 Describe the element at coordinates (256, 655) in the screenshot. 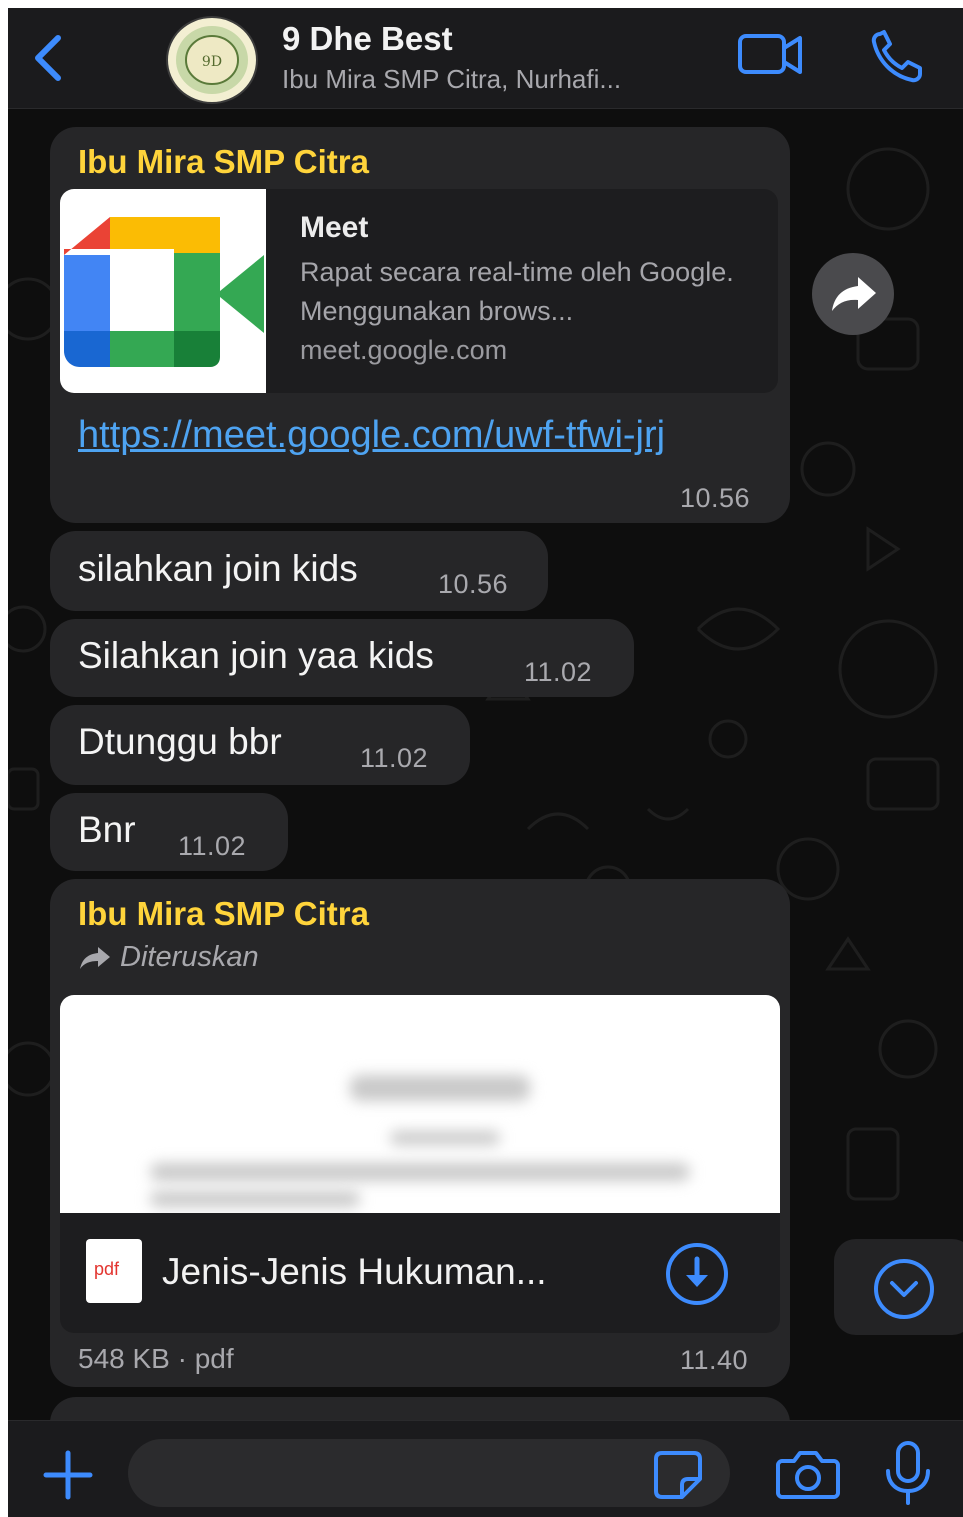

I see `message-text: Silahkan join yaa kids` at that location.